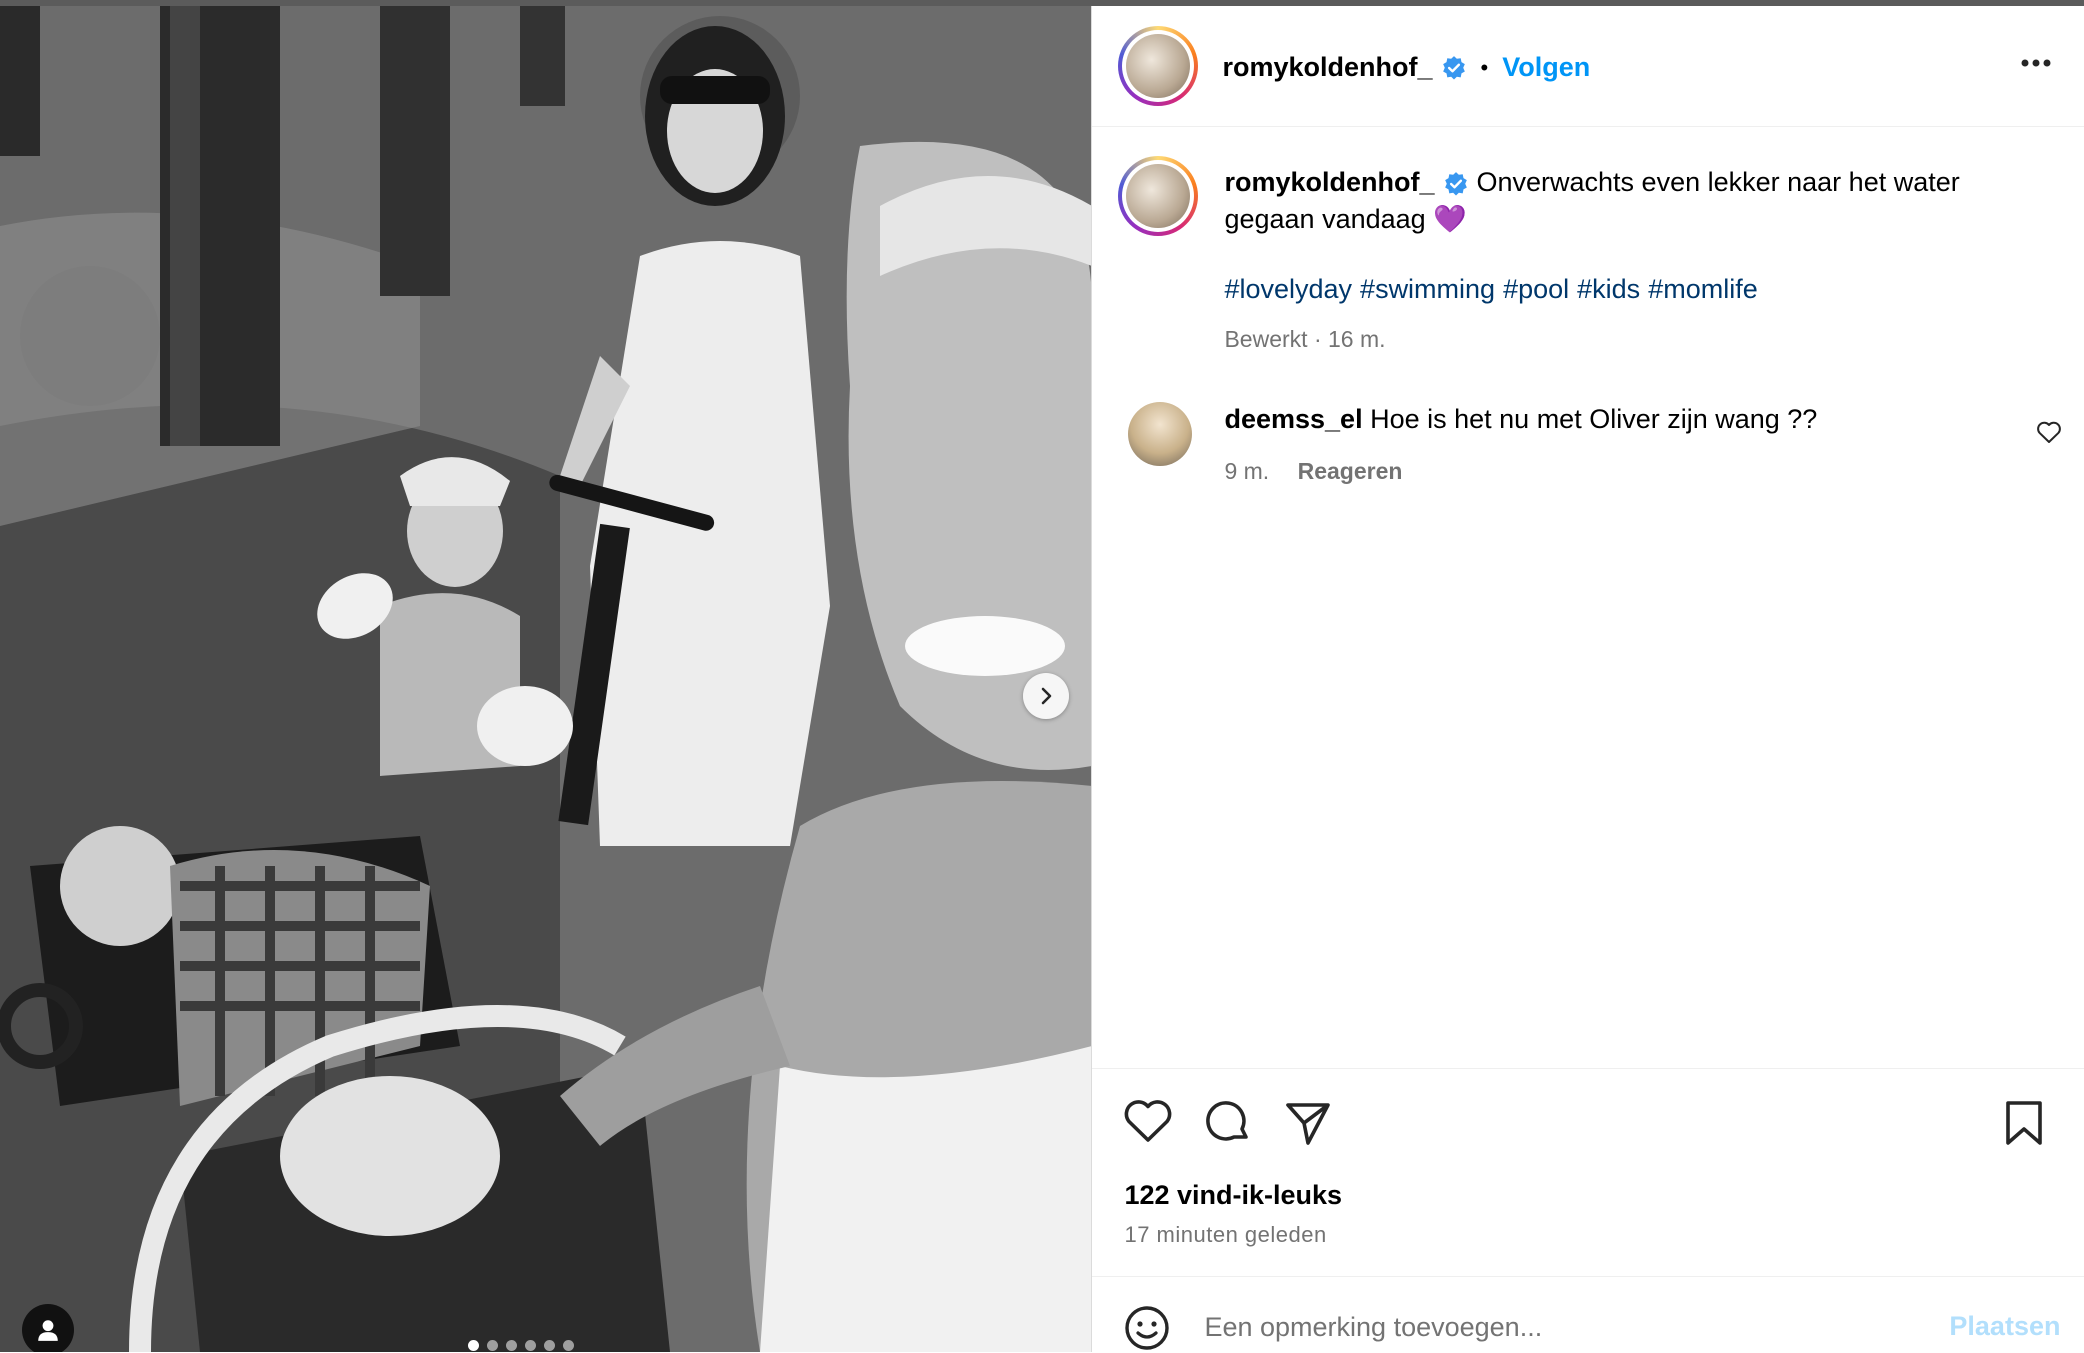  Describe the element at coordinates (1246, 471) in the screenshot. I see `comment-time: 9 m.` at that location.